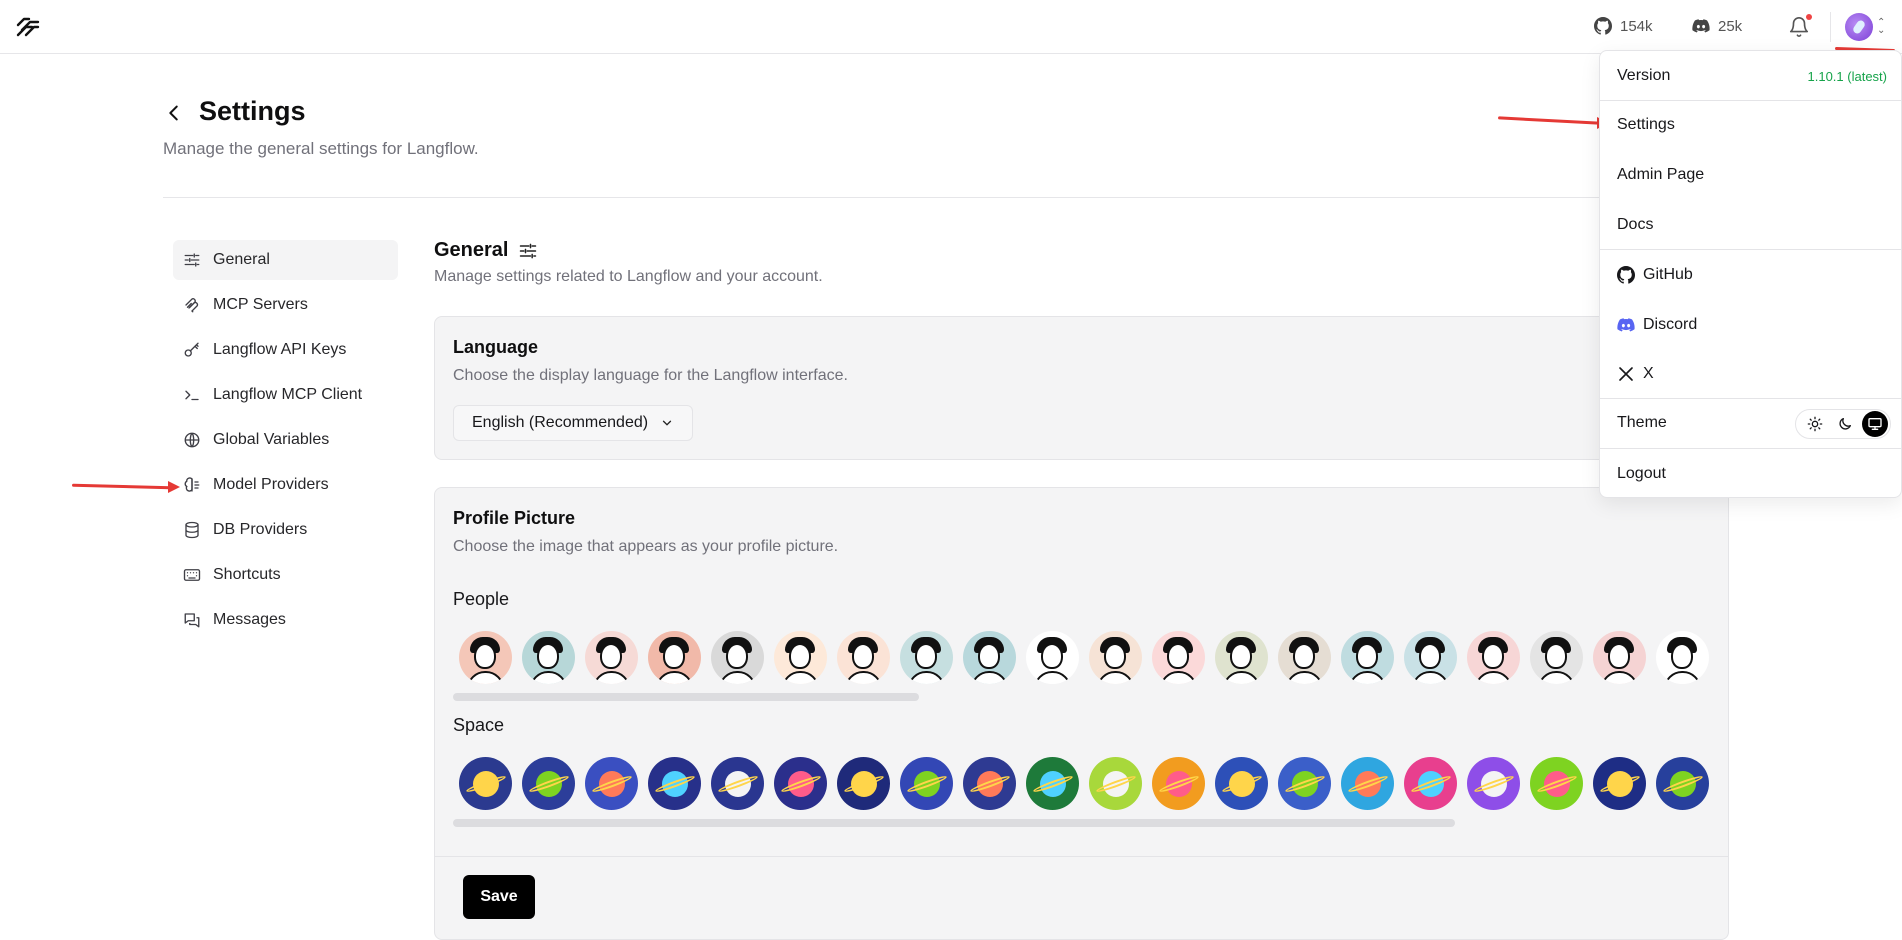 Image resolution: width=1902 pixels, height=940 pixels. What do you see at coordinates (1859, 27) in the screenshot?
I see `avatar` at bounding box center [1859, 27].